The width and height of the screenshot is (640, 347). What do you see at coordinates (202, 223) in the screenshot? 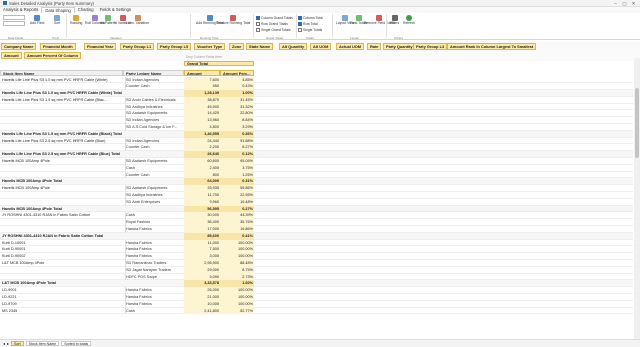
I see `amount-cell: 36,400` at bounding box center [202, 223].